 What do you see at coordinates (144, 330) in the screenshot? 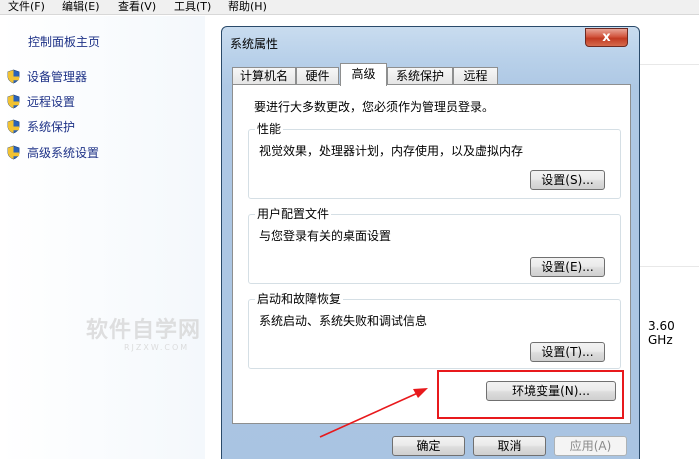
I see `watermark: 软件自学网` at bounding box center [144, 330].